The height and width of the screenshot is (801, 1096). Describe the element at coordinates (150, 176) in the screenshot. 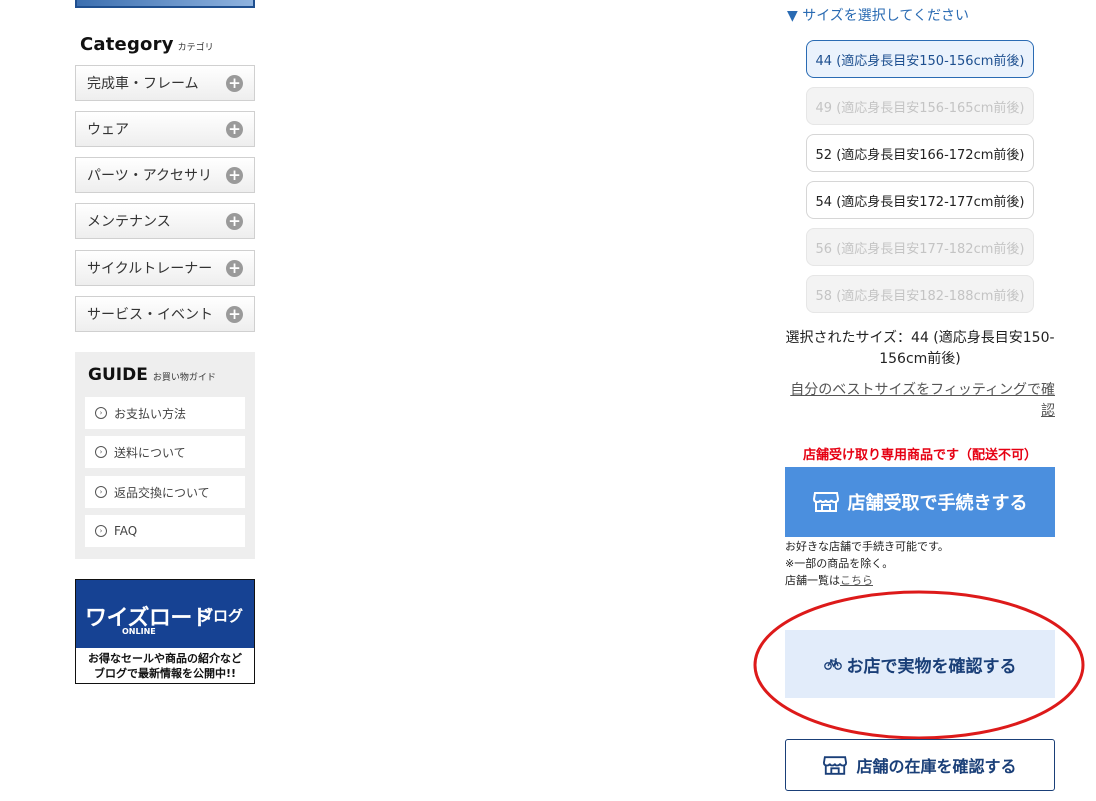

I see `category-item-label: パーツ・アクセサリ` at that location.